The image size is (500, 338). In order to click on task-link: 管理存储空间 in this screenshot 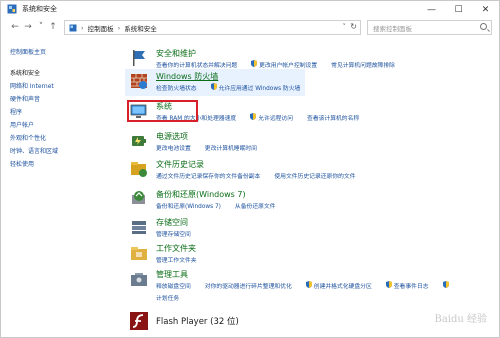, I will do `click(173, 233)`.